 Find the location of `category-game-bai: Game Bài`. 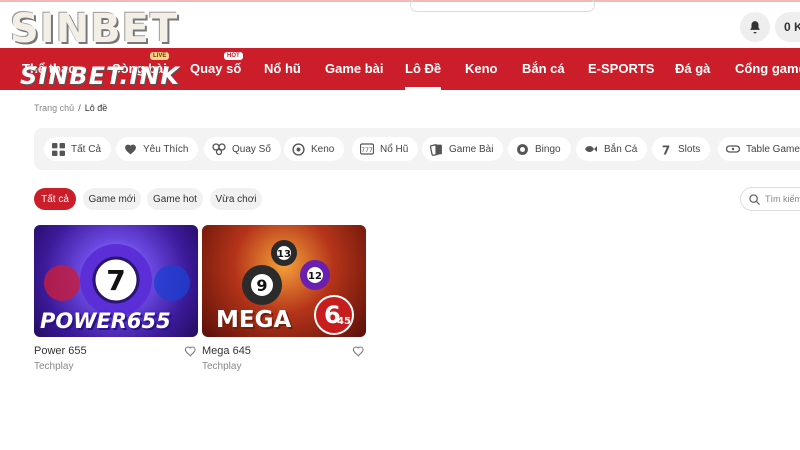

category-game-bai: Game Bài is located at coordinates (463, 149).